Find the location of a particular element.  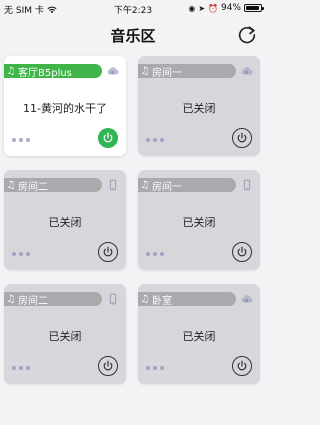

battery-fill is located at coordinates (253, 8).